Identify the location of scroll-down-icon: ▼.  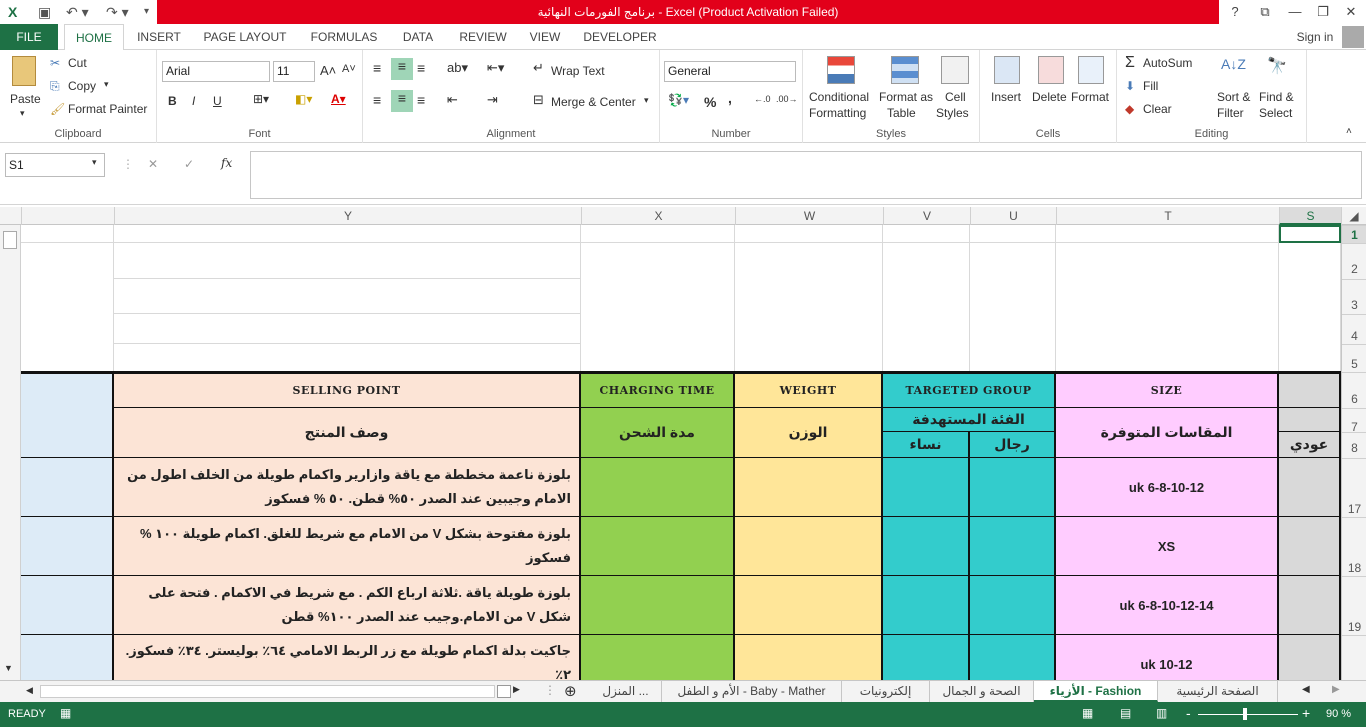
(8, 668).